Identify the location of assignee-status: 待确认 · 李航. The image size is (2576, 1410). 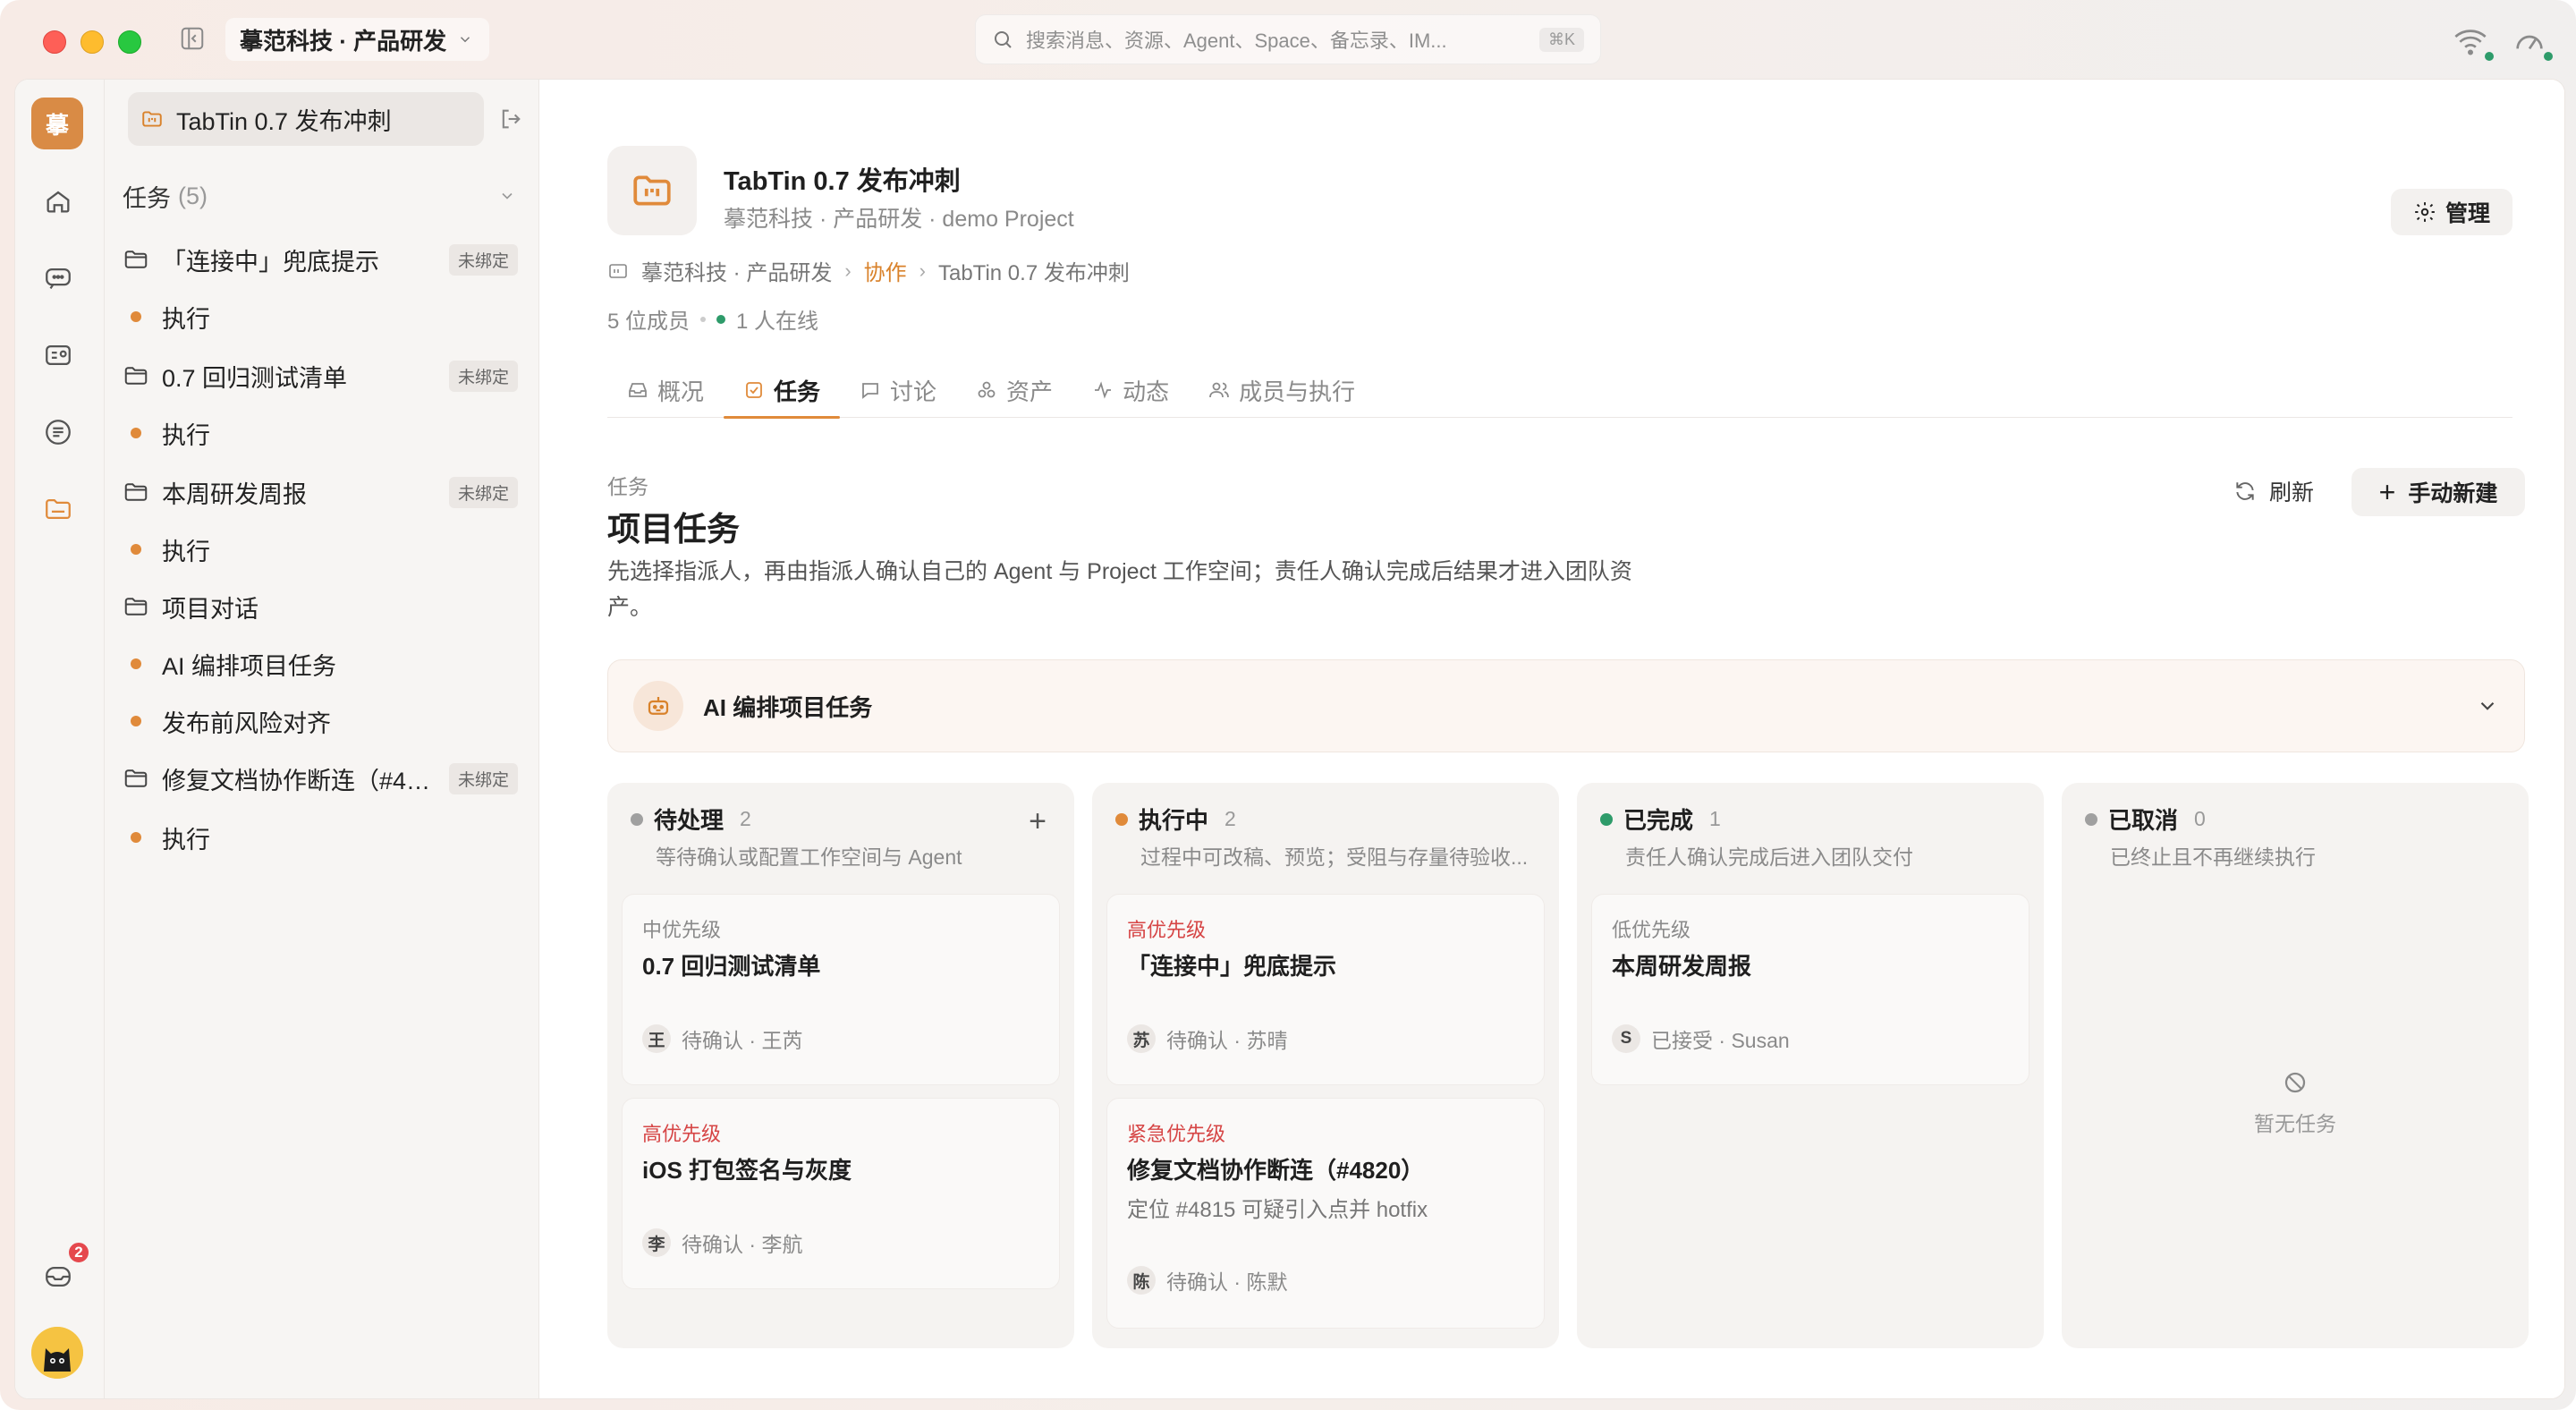
(742, 1244).